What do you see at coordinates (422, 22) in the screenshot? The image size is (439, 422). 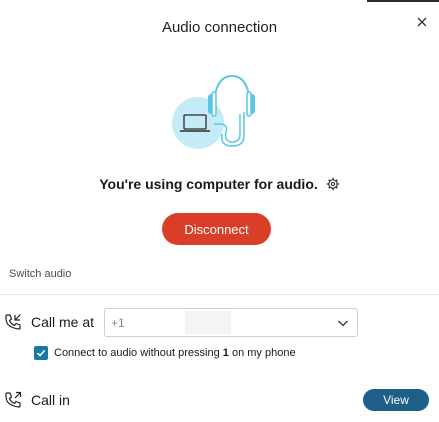 I see `close-icon` at bounding box center [422, 22].